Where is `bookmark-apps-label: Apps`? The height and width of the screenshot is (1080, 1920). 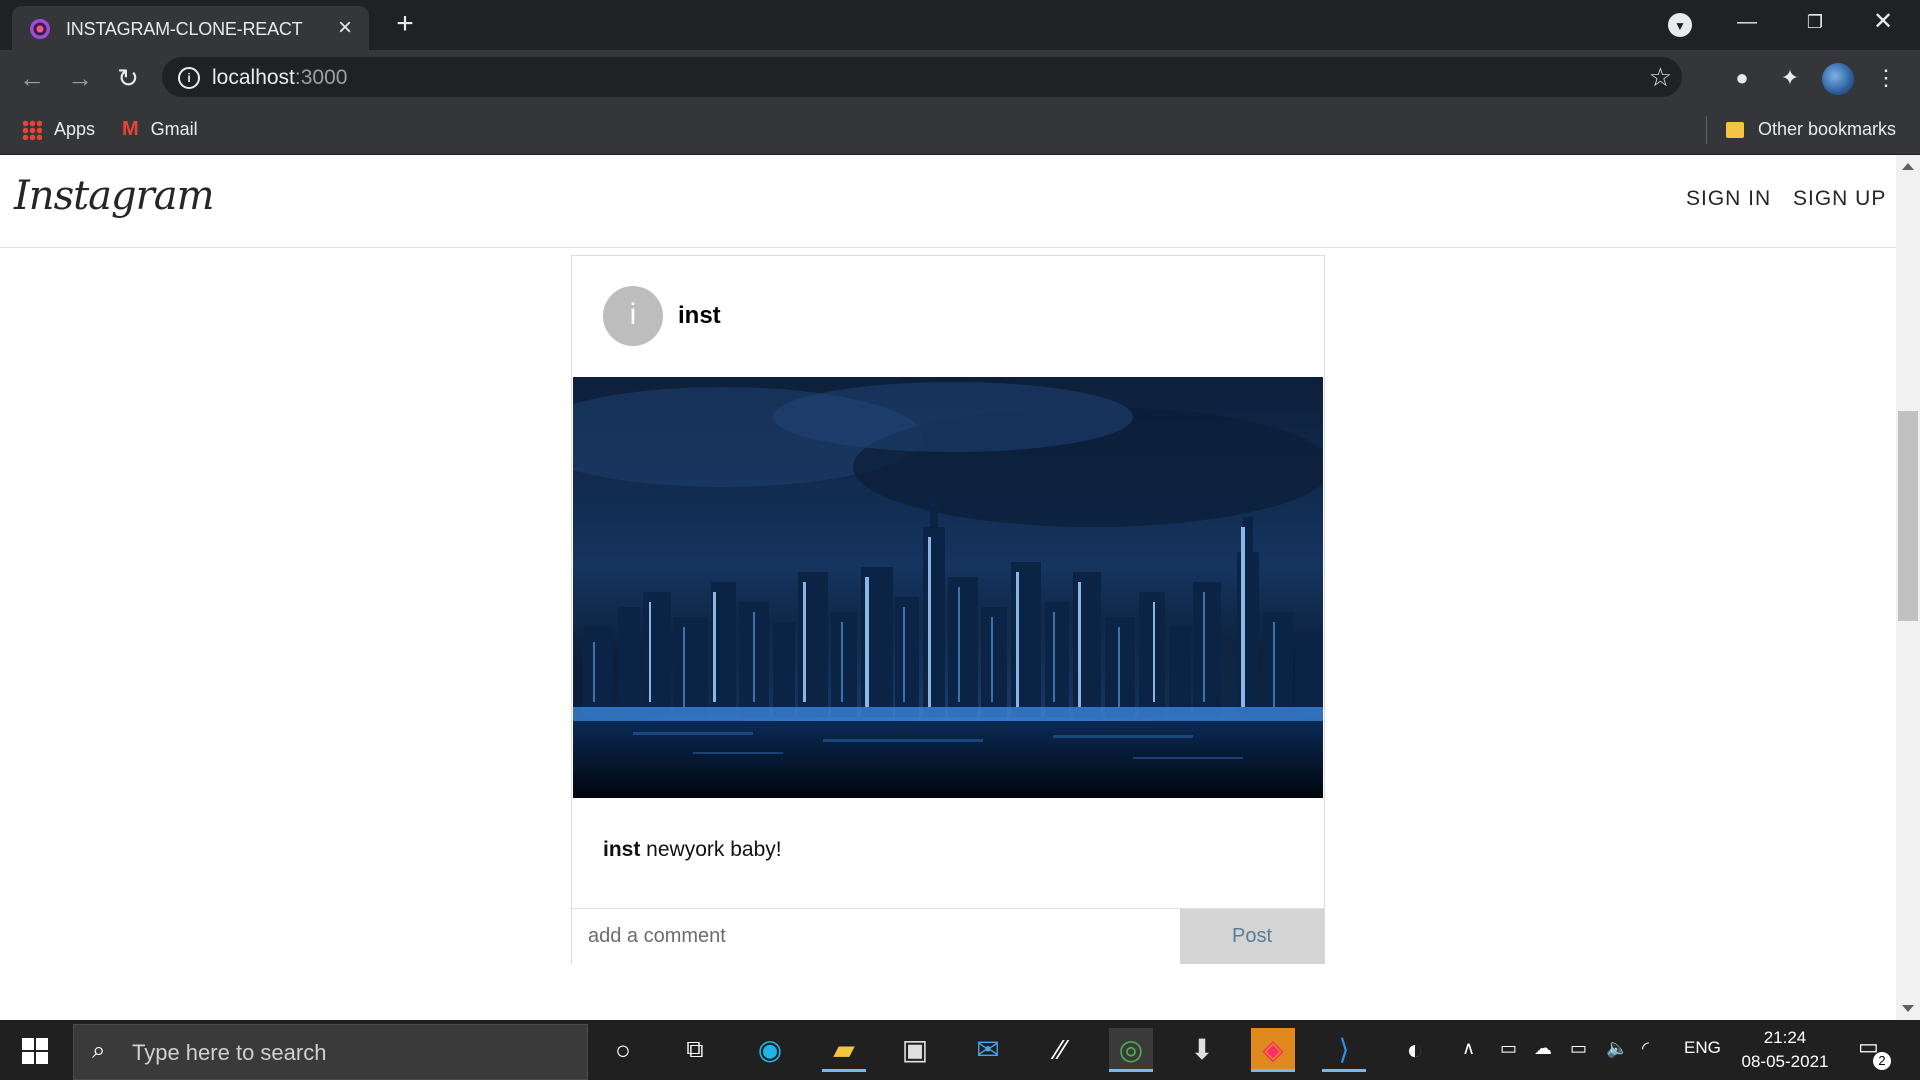 bookmark-apps-label: Apps is located at coordinates (75, 129).